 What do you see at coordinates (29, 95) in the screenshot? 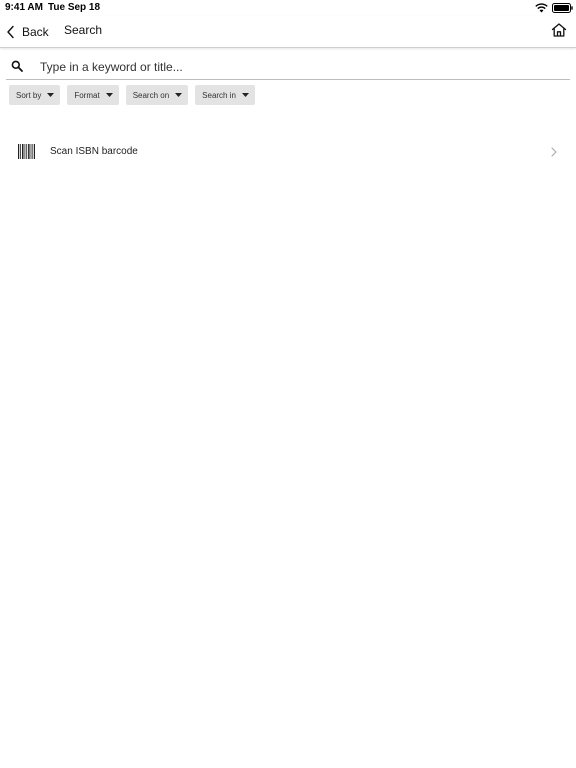
I see `sort-by-label: Sort by` at bounding box center [29, 95].